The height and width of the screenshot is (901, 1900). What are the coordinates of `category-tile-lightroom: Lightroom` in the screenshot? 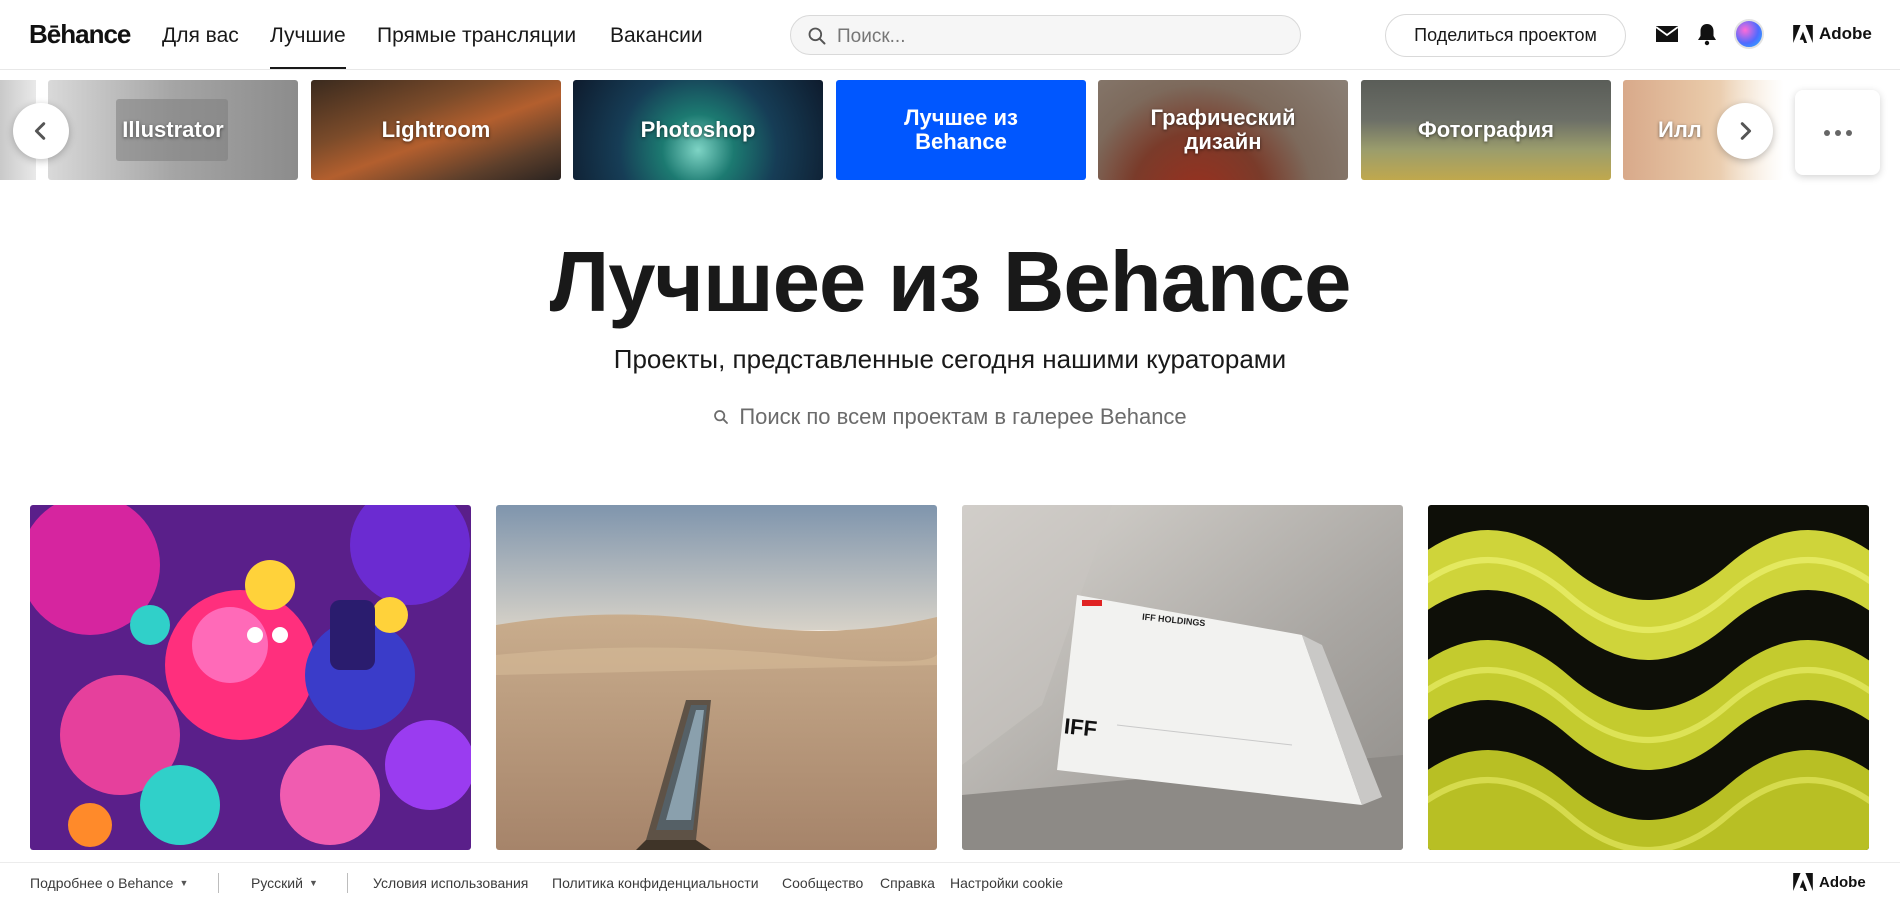 It's located at (436, 130).